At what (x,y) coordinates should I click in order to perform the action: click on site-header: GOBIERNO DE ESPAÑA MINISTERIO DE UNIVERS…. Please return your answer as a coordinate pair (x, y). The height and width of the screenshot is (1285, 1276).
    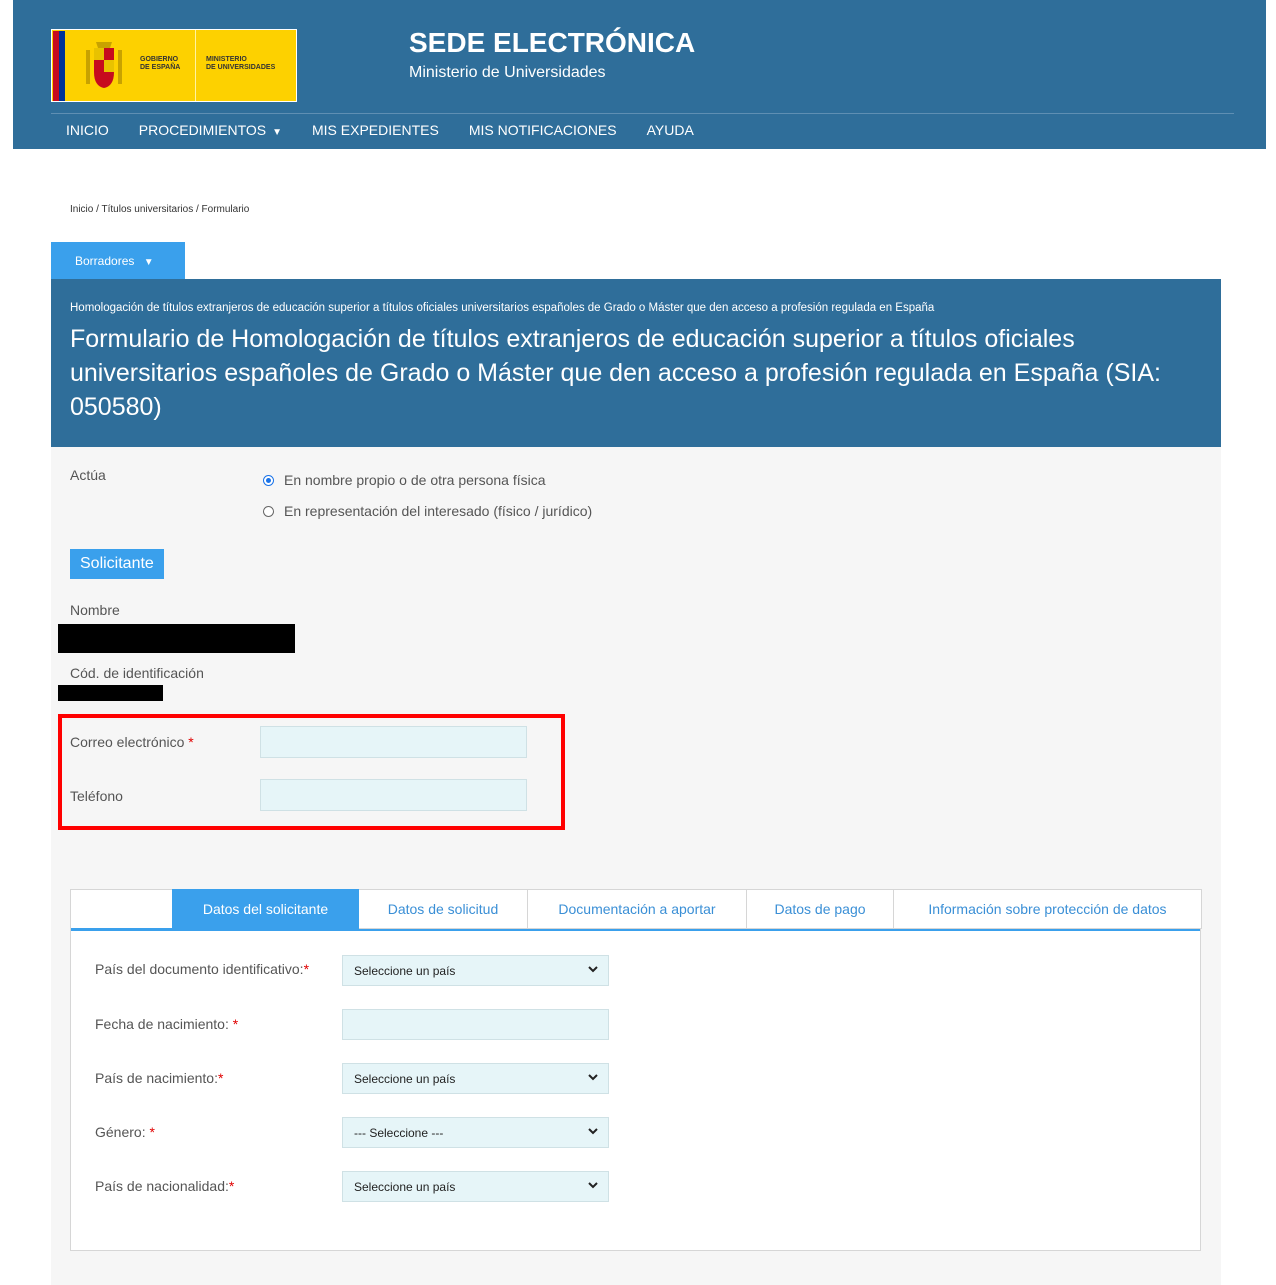
    Looking at the image, I should click on (639, 74).